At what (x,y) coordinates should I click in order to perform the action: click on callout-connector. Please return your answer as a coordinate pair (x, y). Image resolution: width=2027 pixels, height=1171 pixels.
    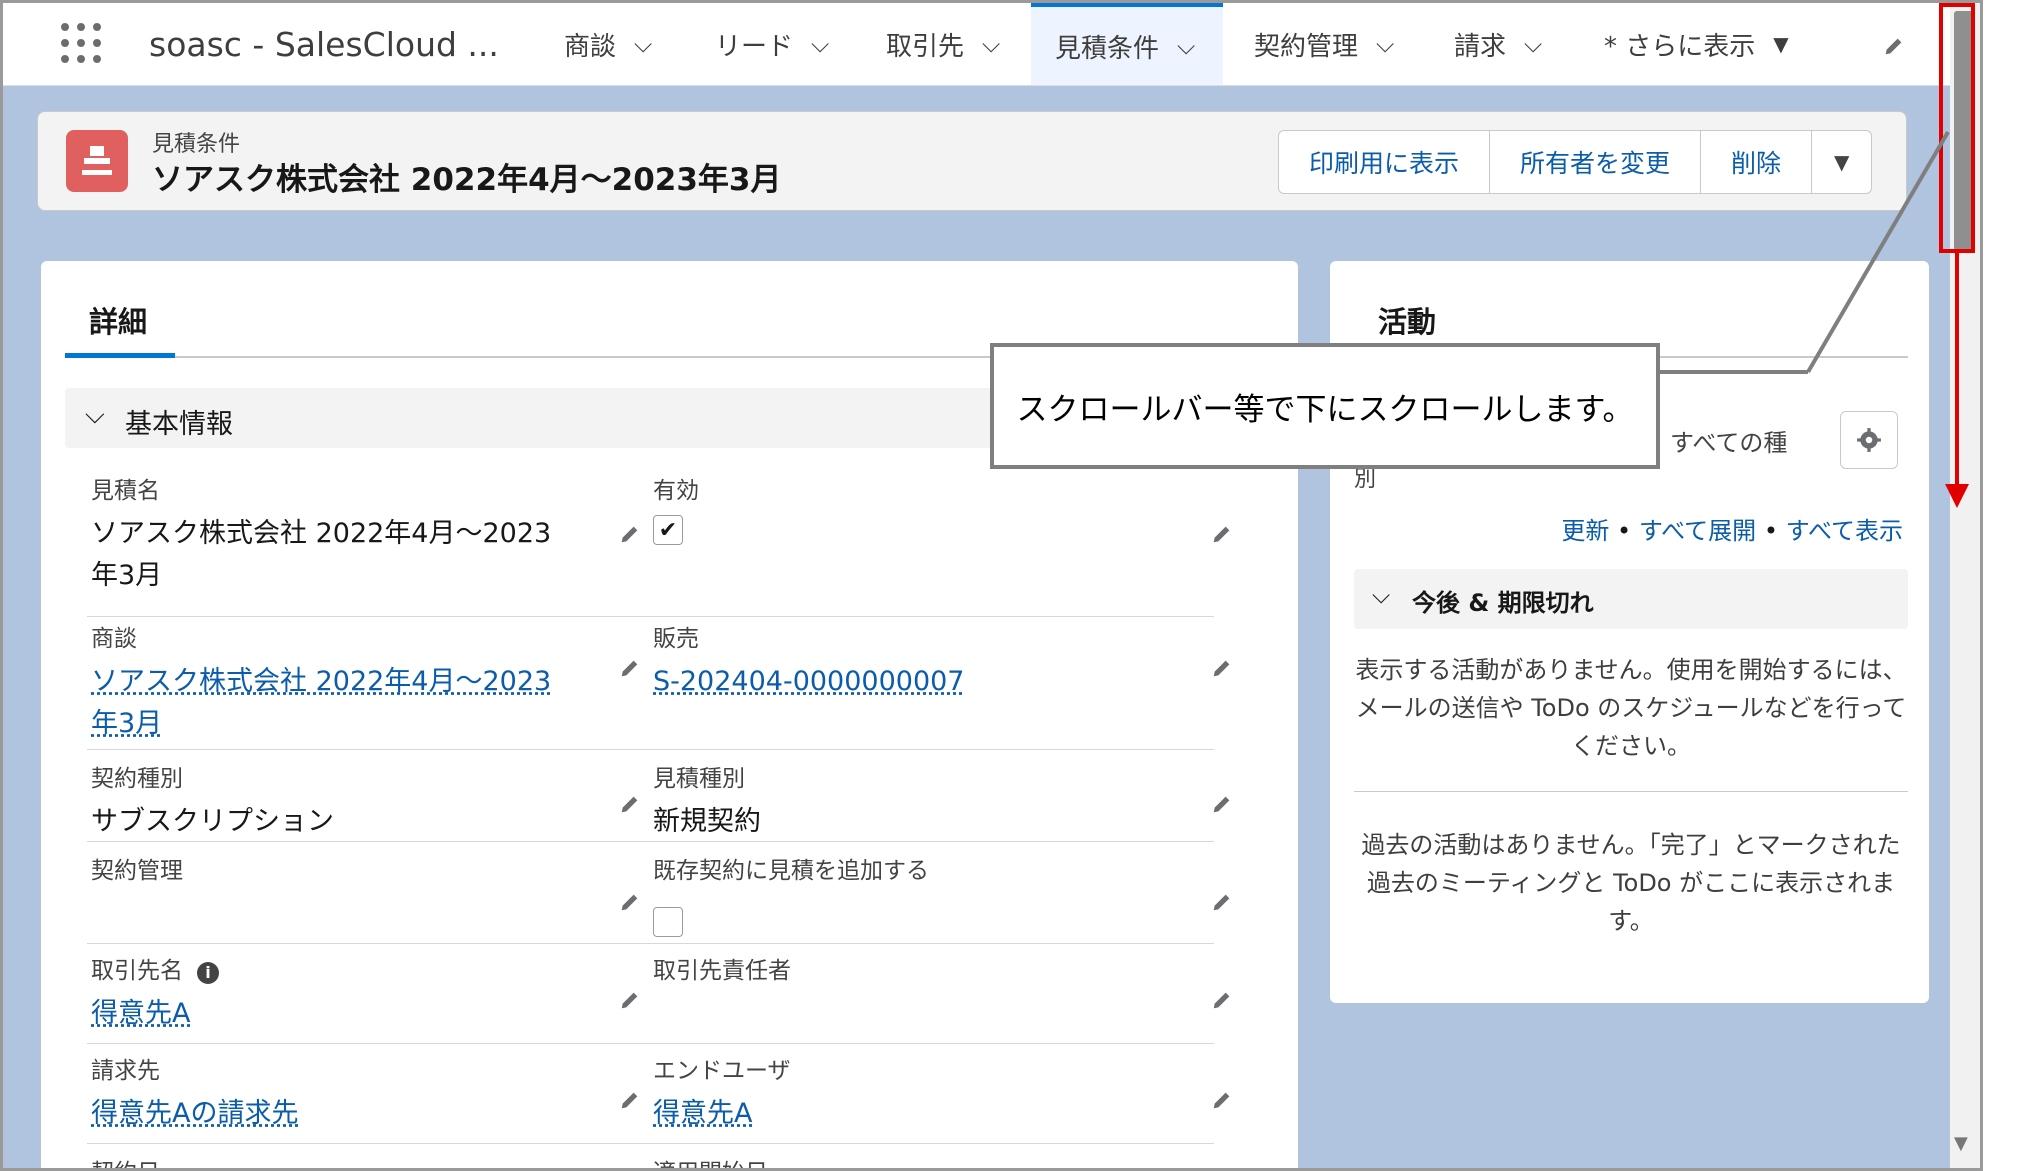
    Looking at the image, I should click on (1878, 252).